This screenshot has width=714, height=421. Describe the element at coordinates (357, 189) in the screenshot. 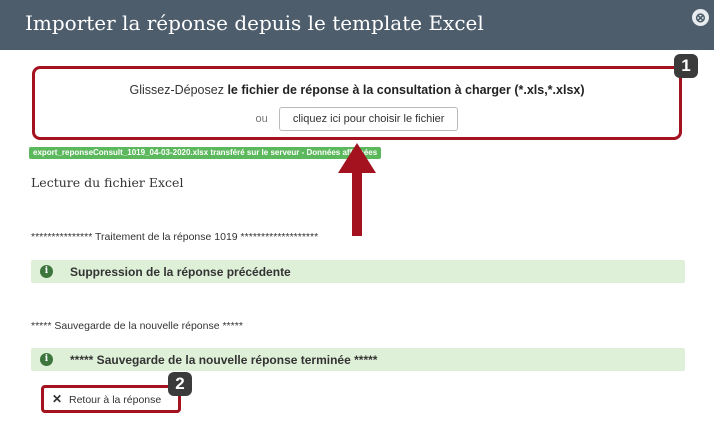

I see `arrow-up-icon` at that location.